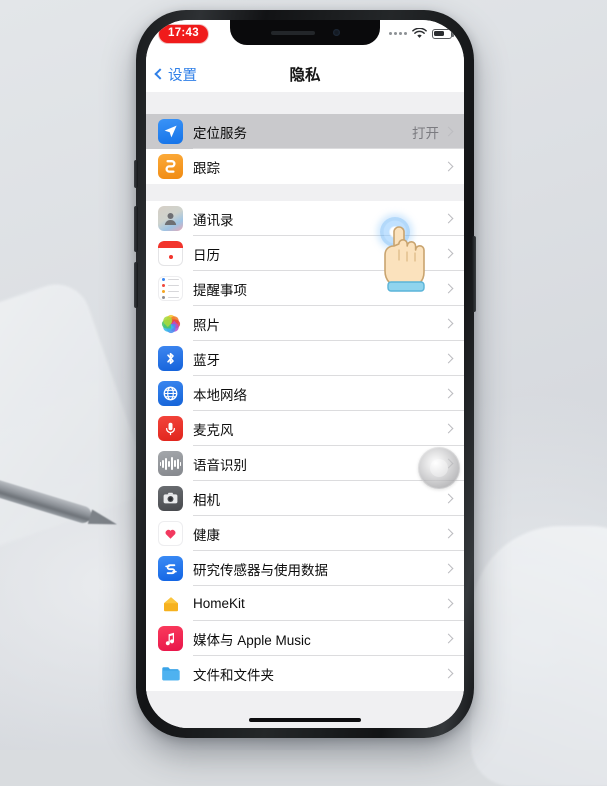 This screenshot has height=786, width=607. What do you see at coordinates (170, 166) in the screenshot?
I see `tracking-icon` at bounding box center [170, 166].